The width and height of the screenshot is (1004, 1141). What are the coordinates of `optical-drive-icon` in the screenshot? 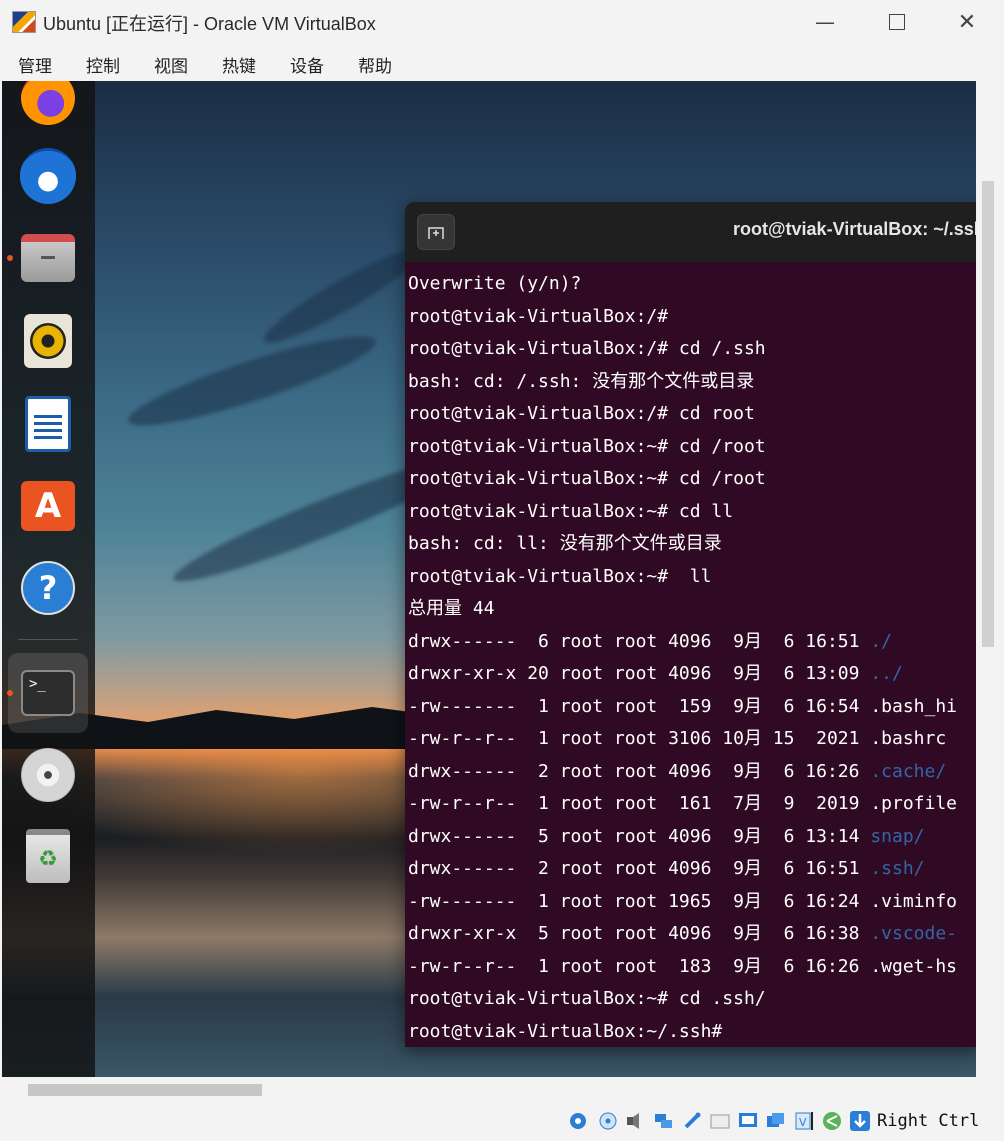 It's located at (608, 1121).